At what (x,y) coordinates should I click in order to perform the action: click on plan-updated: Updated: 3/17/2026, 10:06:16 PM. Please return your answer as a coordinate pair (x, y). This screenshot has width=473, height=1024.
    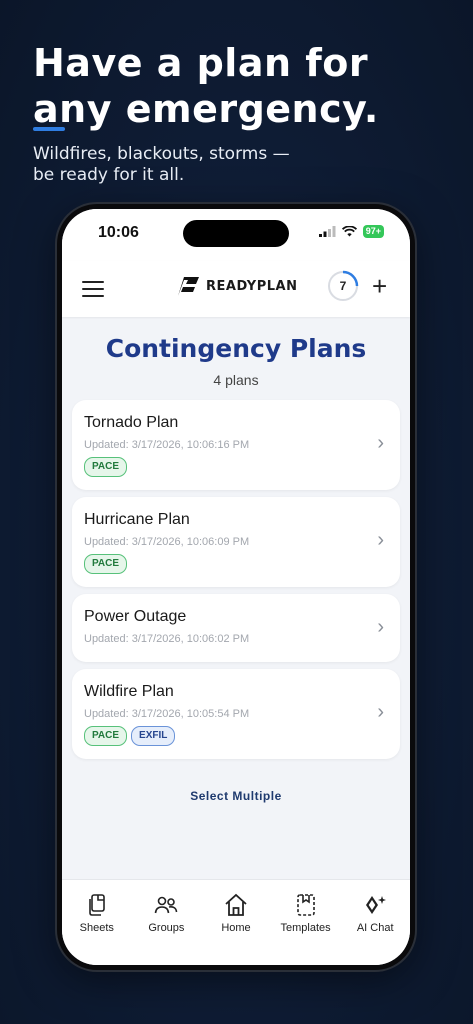
    Looking at the image, I should click on (167, 445).